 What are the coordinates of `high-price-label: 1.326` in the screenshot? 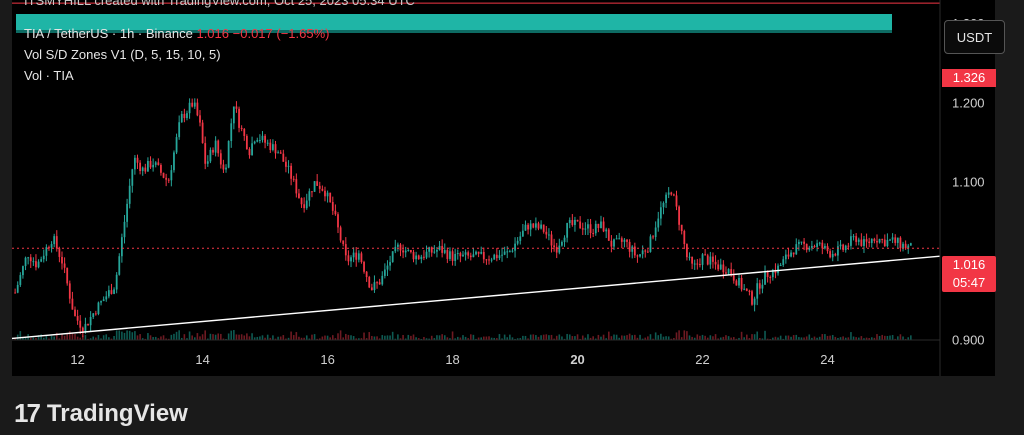 It's located at (969, 78).